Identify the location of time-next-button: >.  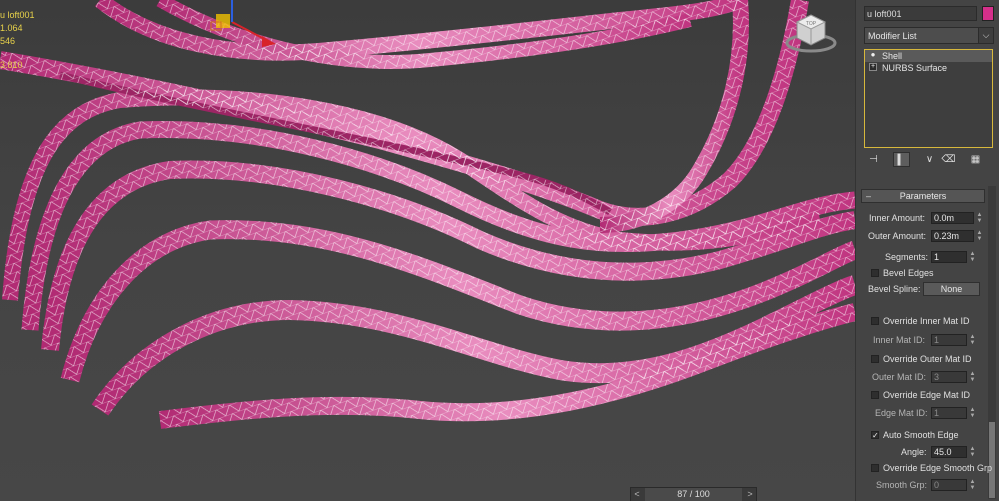
(750, 494).